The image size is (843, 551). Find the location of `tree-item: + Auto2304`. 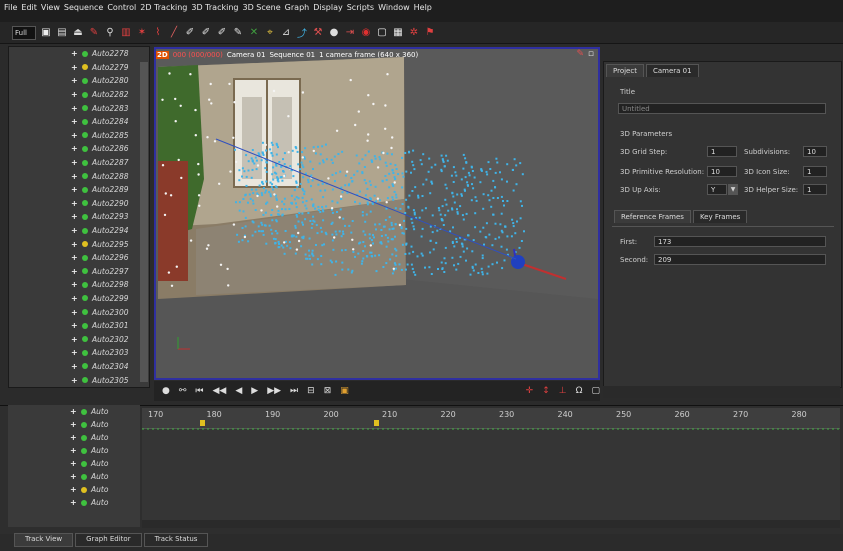

tree-item: + Auto2304 is located at coordinates (79, 367).